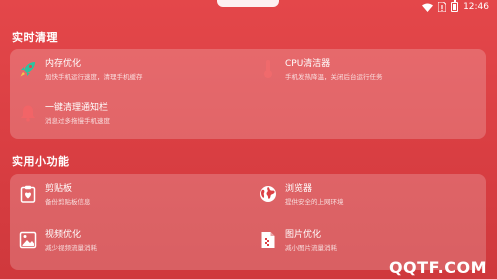 The height and width of the screenshot is (279, 497). Describe the element at coordinates (63, 64) in the screenshot. I see `item-title: 内存优化` at that location.